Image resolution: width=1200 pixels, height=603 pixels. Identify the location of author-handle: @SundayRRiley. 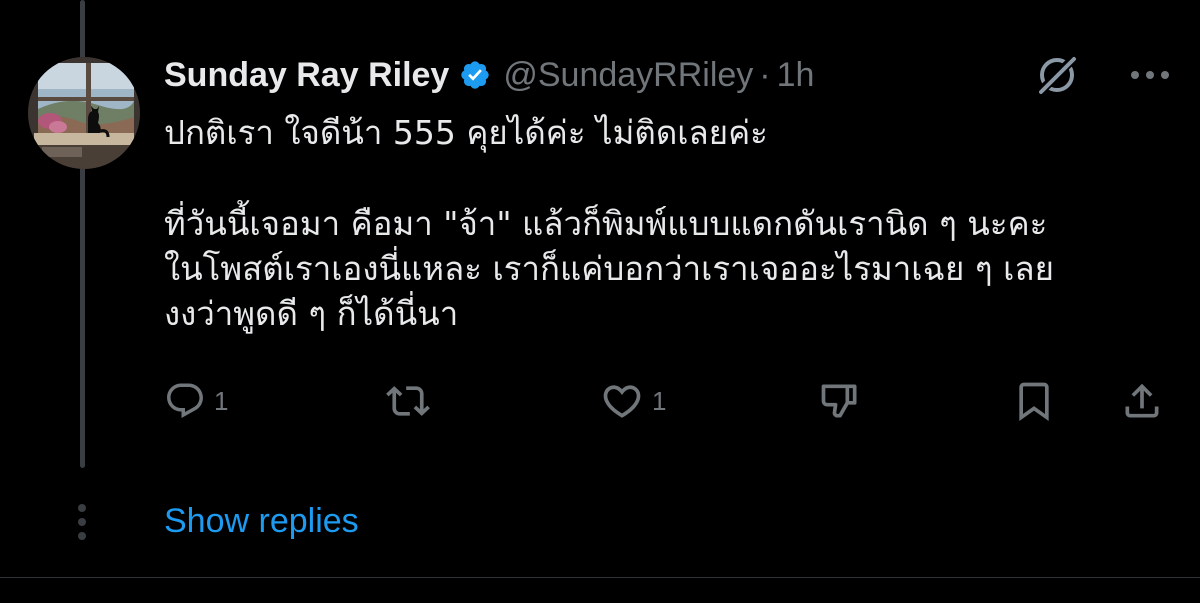
(628, 75).